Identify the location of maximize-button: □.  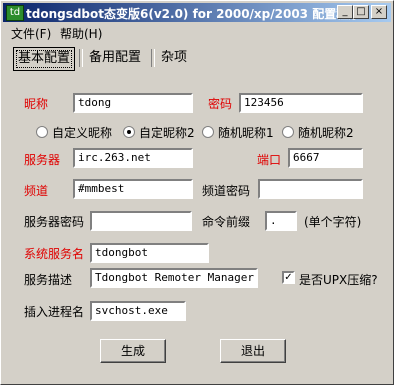
(361, 12).